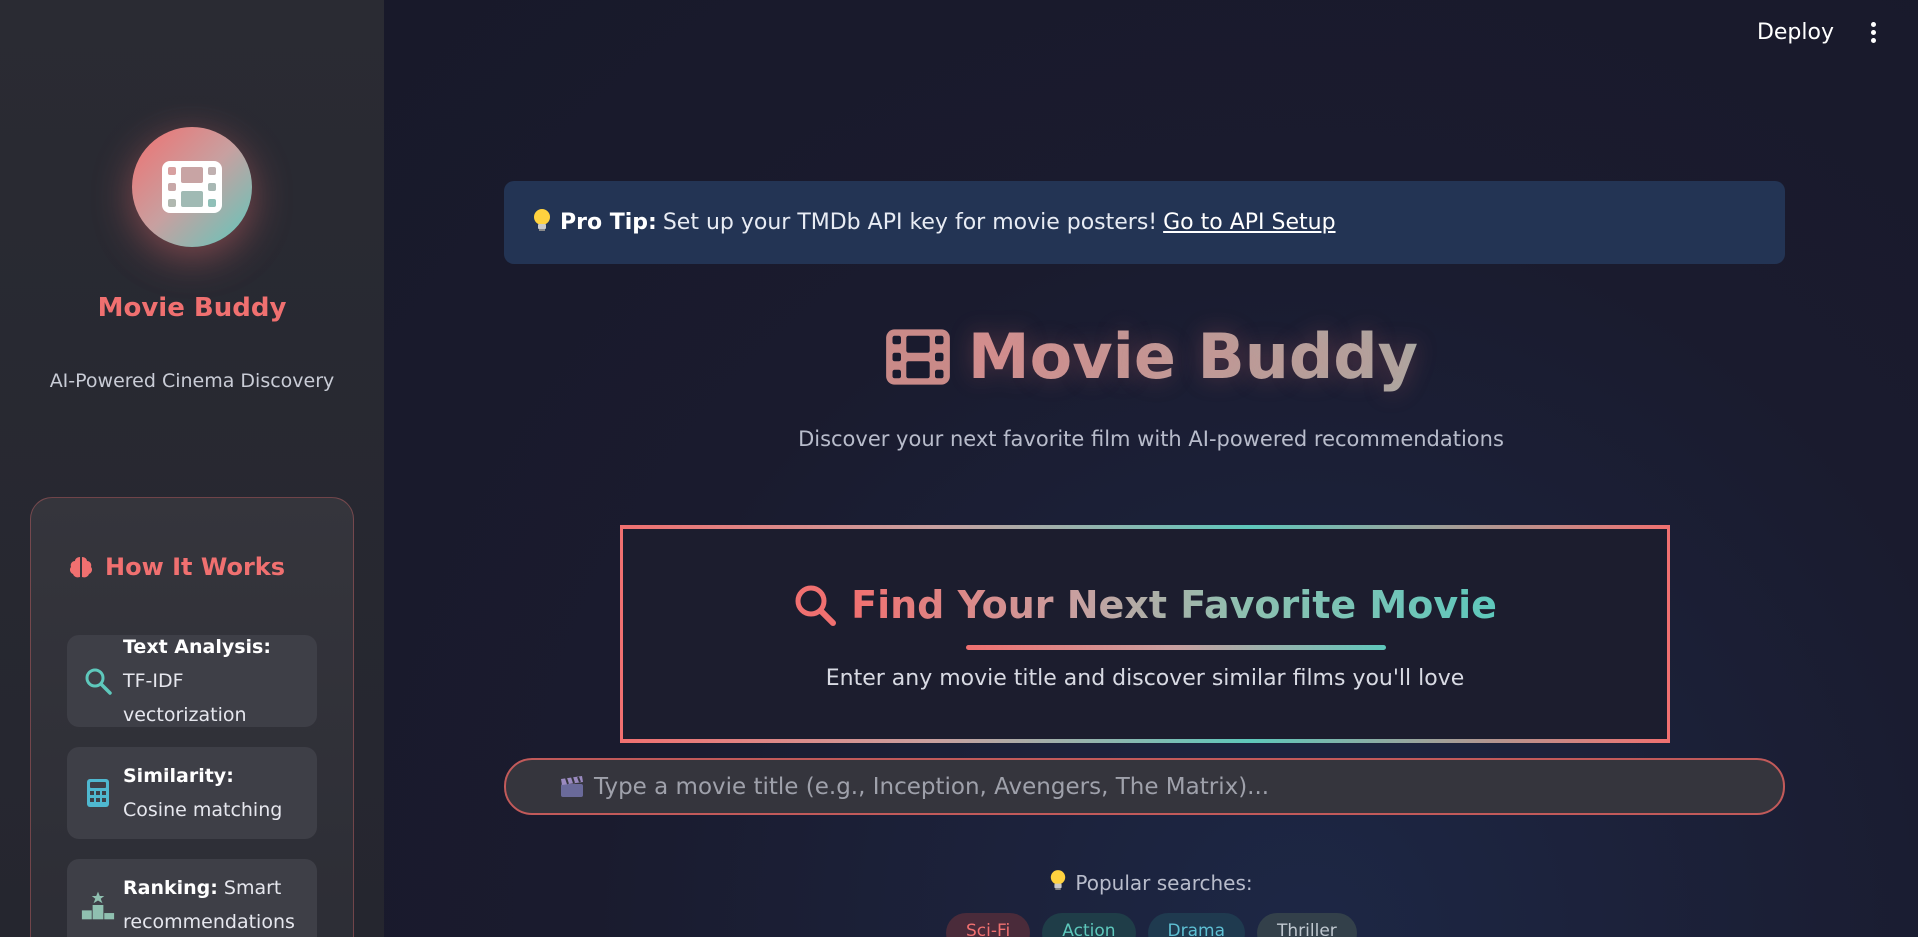 The width and height of the screenshot is (1918, 937). I want to click on chip-sci-fi: Sci-Fi, so click(988, 925).